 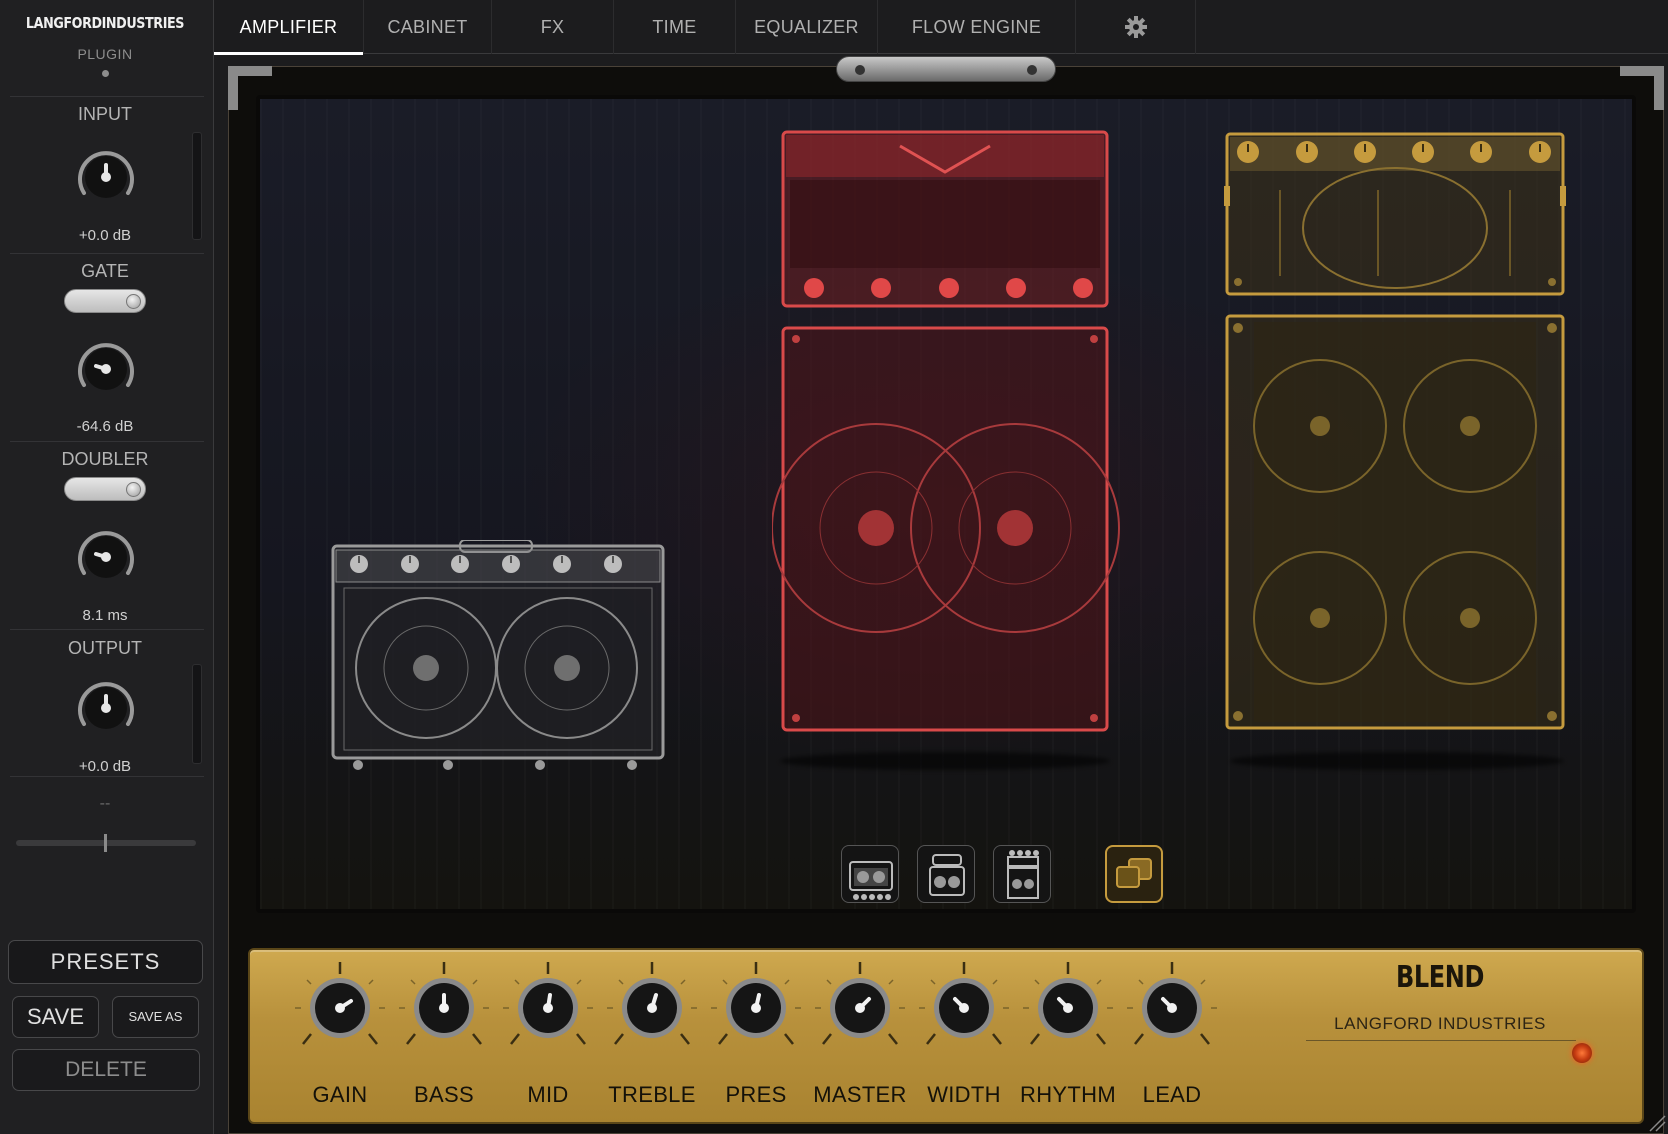 I want to click on tab-amplifier: AMPLIFIER, so click(x=289, y=27).